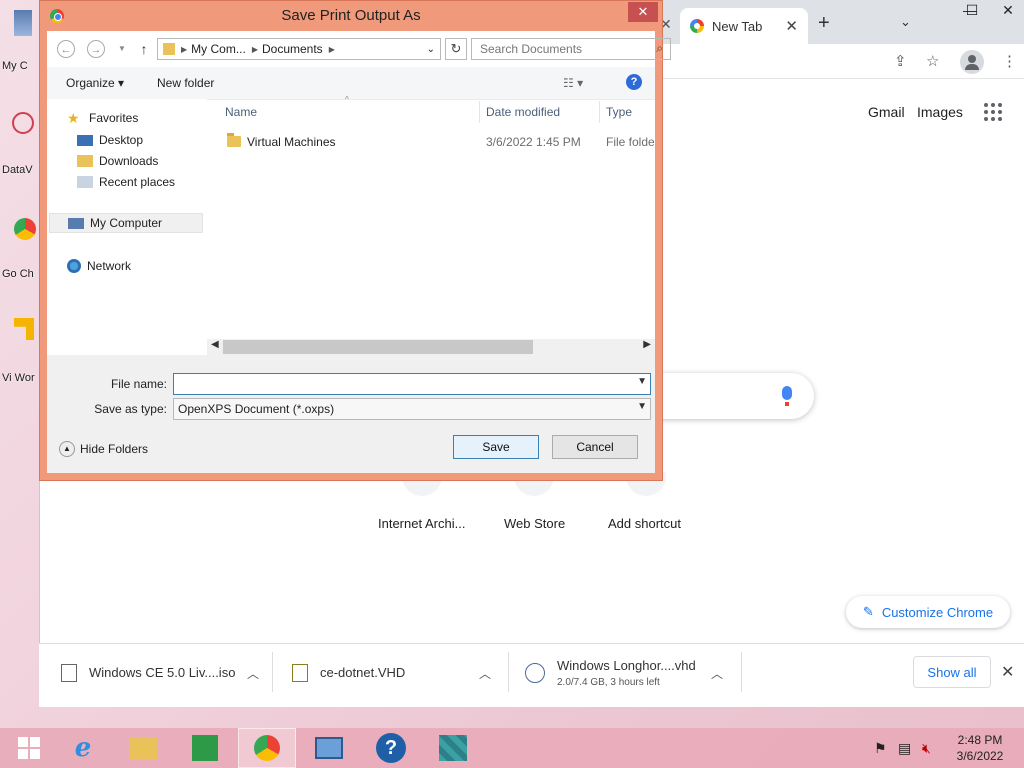 The height and width of the screenshot is (768, 1024). I want to click on apps-grid-icon, so click(993, 112).